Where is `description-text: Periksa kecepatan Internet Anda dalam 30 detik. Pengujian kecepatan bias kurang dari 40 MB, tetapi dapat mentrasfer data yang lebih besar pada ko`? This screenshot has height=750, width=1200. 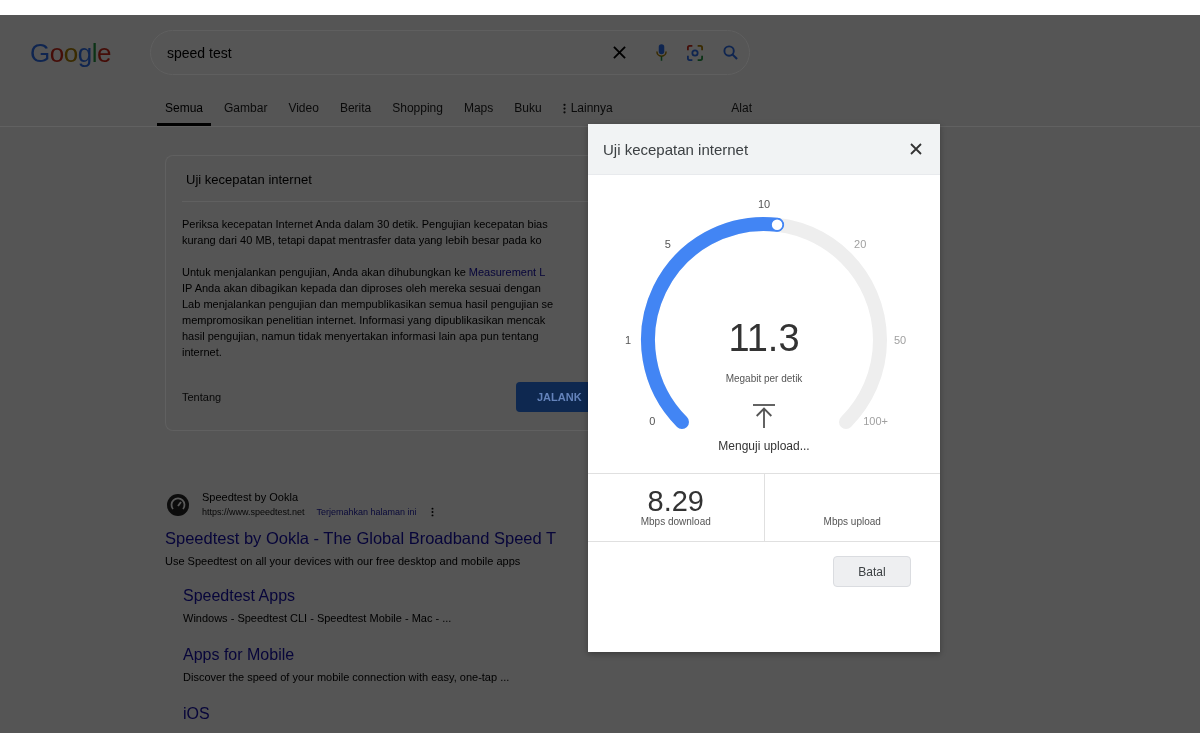 description-text: Periksa kecepatan Internet Anda dalam 30 detik. Pengujian kecepatan bias kurang dari 40 MB, tetapi dapat mentrasfer data yang lebih besar pada ko is located at coordinates (365, 232).